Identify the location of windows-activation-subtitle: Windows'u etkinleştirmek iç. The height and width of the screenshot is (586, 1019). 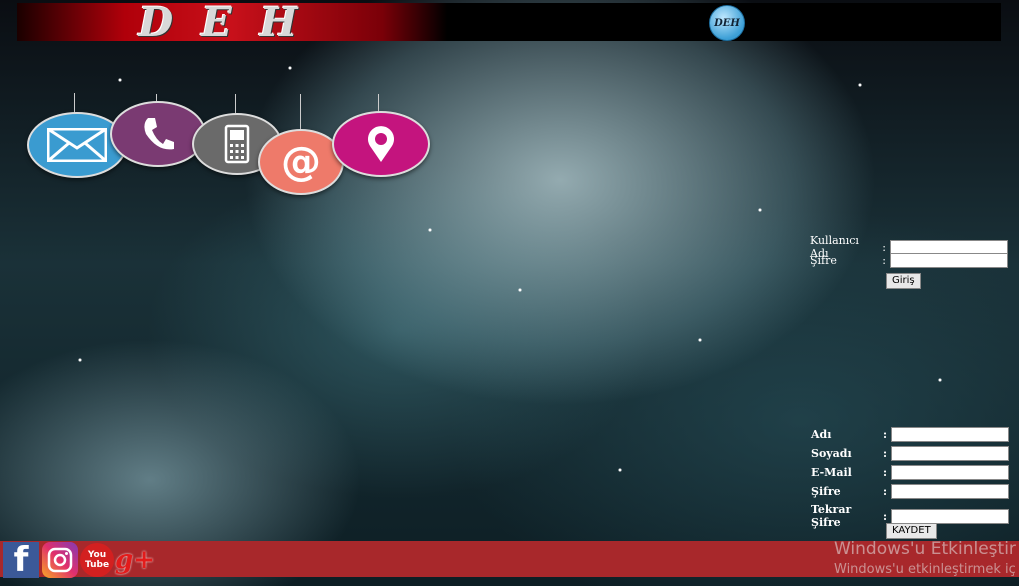
(925, 569).